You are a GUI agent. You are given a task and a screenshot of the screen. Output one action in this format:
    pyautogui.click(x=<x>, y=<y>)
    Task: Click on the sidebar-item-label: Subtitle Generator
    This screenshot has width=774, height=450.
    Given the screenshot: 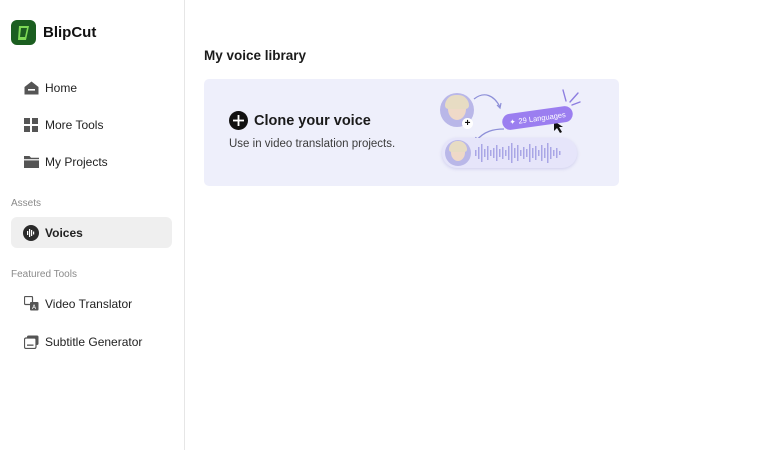 What is the action you would take?
    pyautogui.click(x=94, y=341)
    